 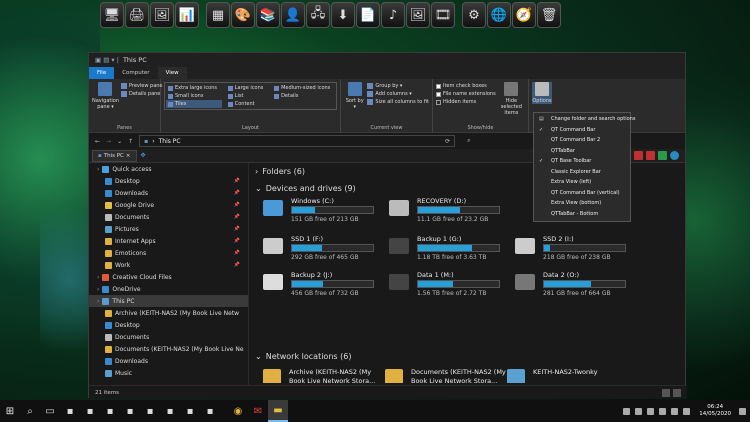 I want to click on drive-tile: SSD 2 (I:) 218 GB free of 238 GB, so click(x=575, y=250).